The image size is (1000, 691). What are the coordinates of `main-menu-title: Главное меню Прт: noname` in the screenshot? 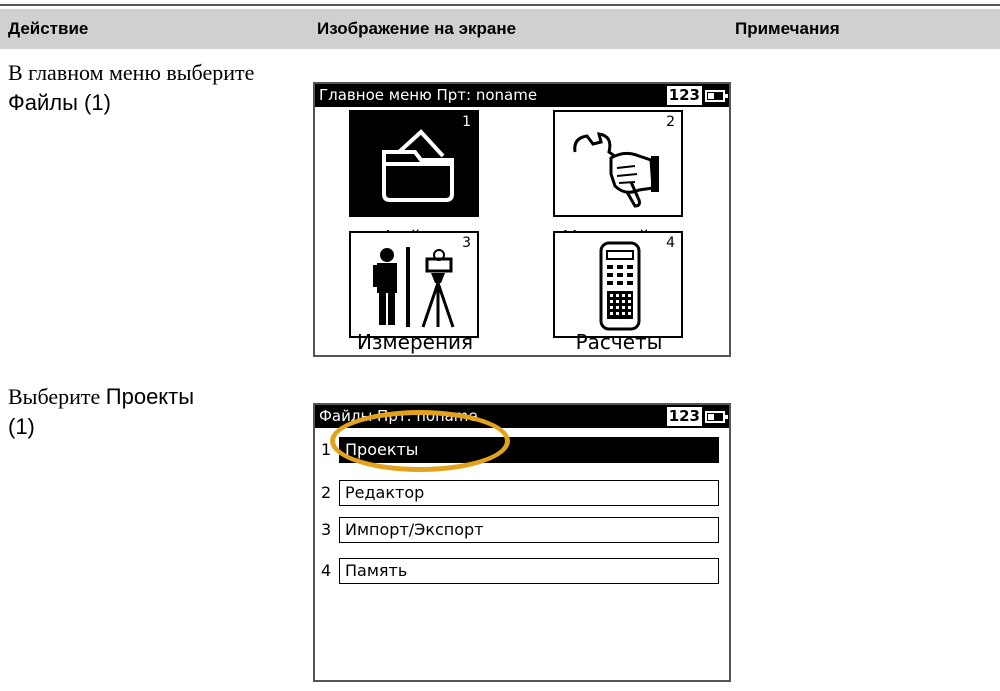 It's located at (428, 95).